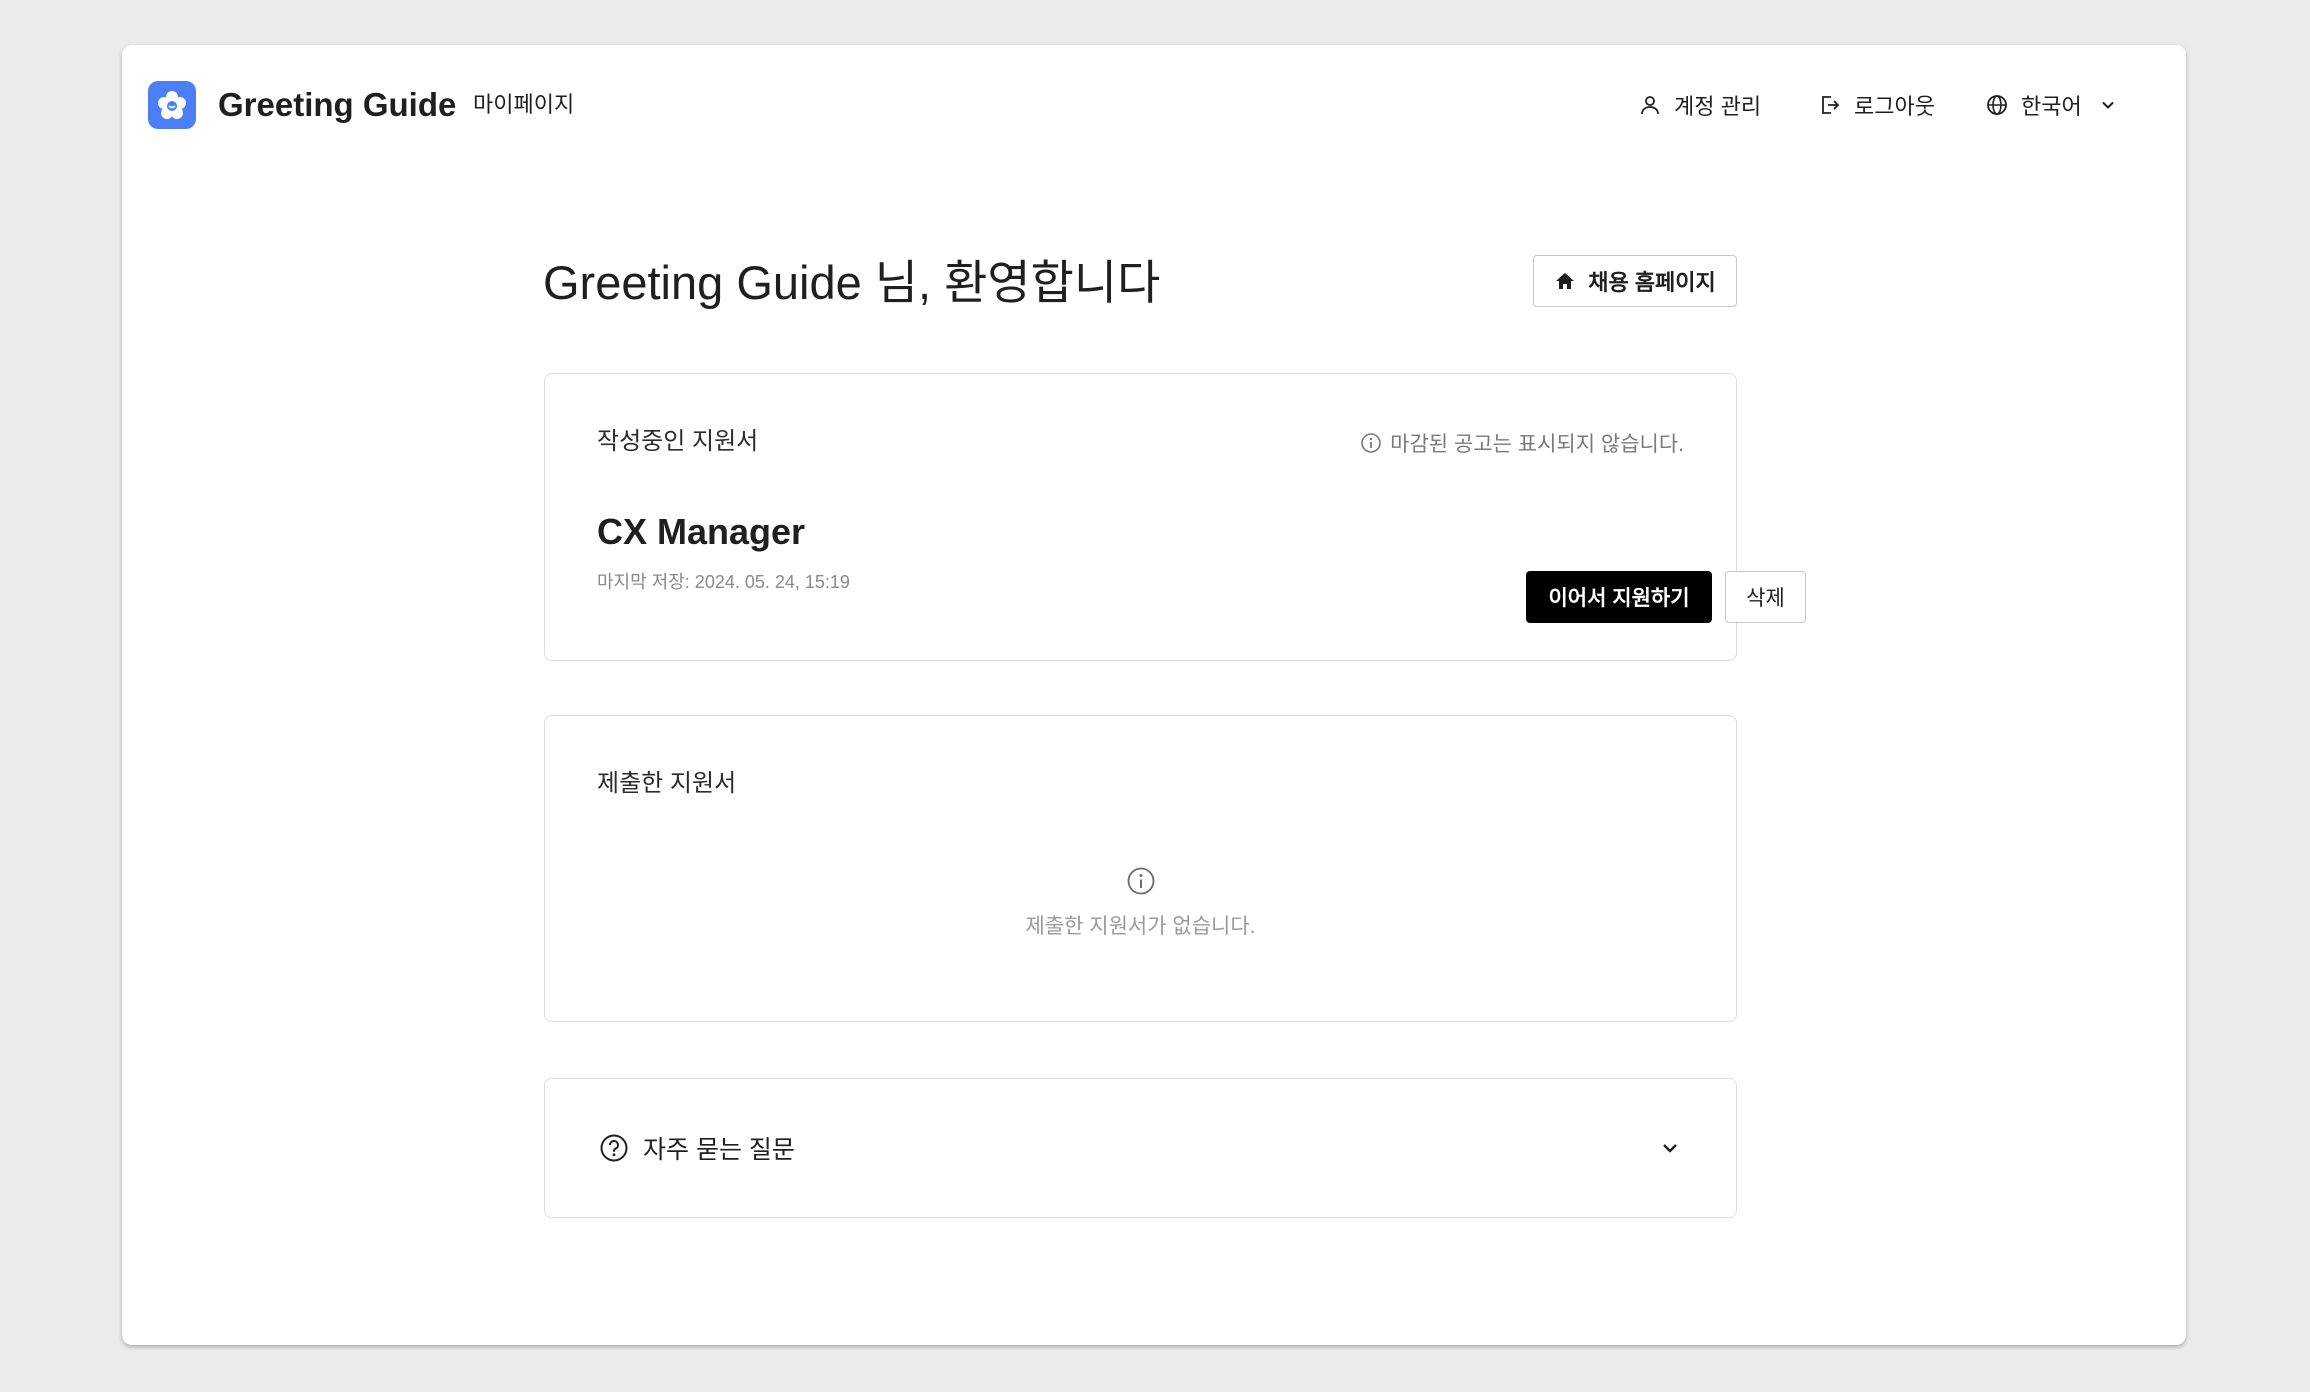 This screenshot has height=1392, width=2310. I want to click on globe-icon, so click(1997, 105).